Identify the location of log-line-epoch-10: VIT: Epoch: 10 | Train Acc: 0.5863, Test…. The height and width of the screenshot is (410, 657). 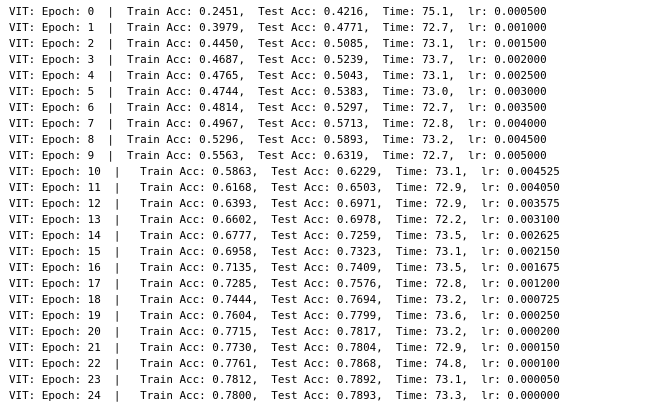
(284, 171).